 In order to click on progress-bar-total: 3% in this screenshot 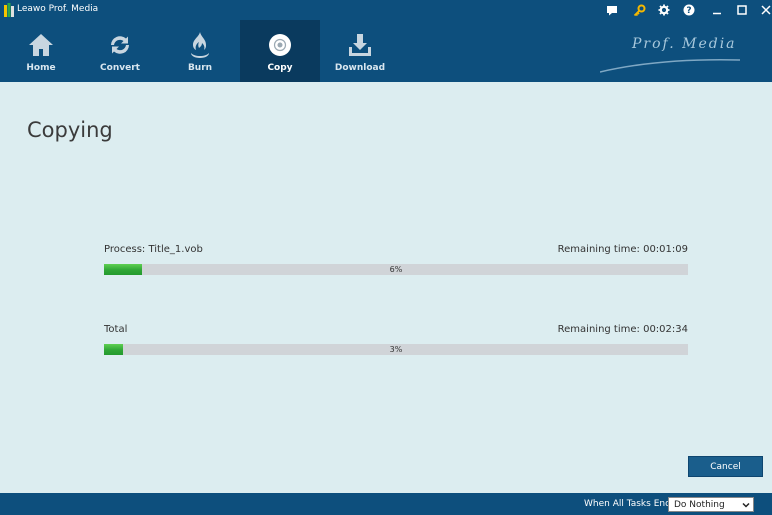, I will do `click(396, 349)`.